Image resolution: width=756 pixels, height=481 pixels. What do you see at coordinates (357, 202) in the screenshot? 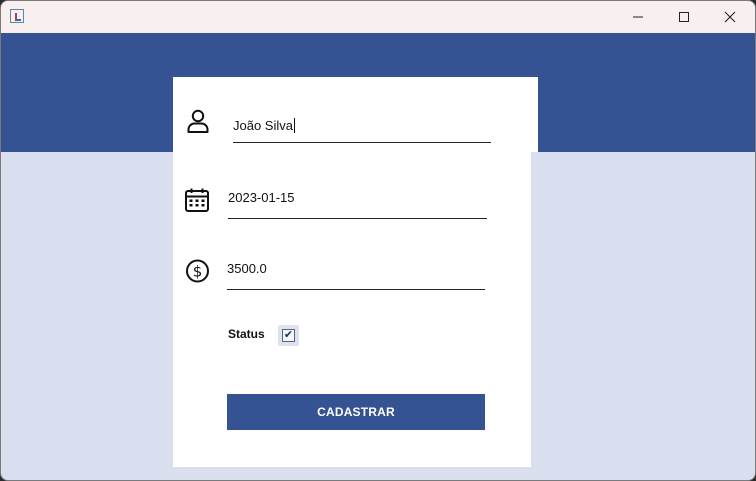
I see `date-field: 2023-01-15` at bounding box center [357, 202].